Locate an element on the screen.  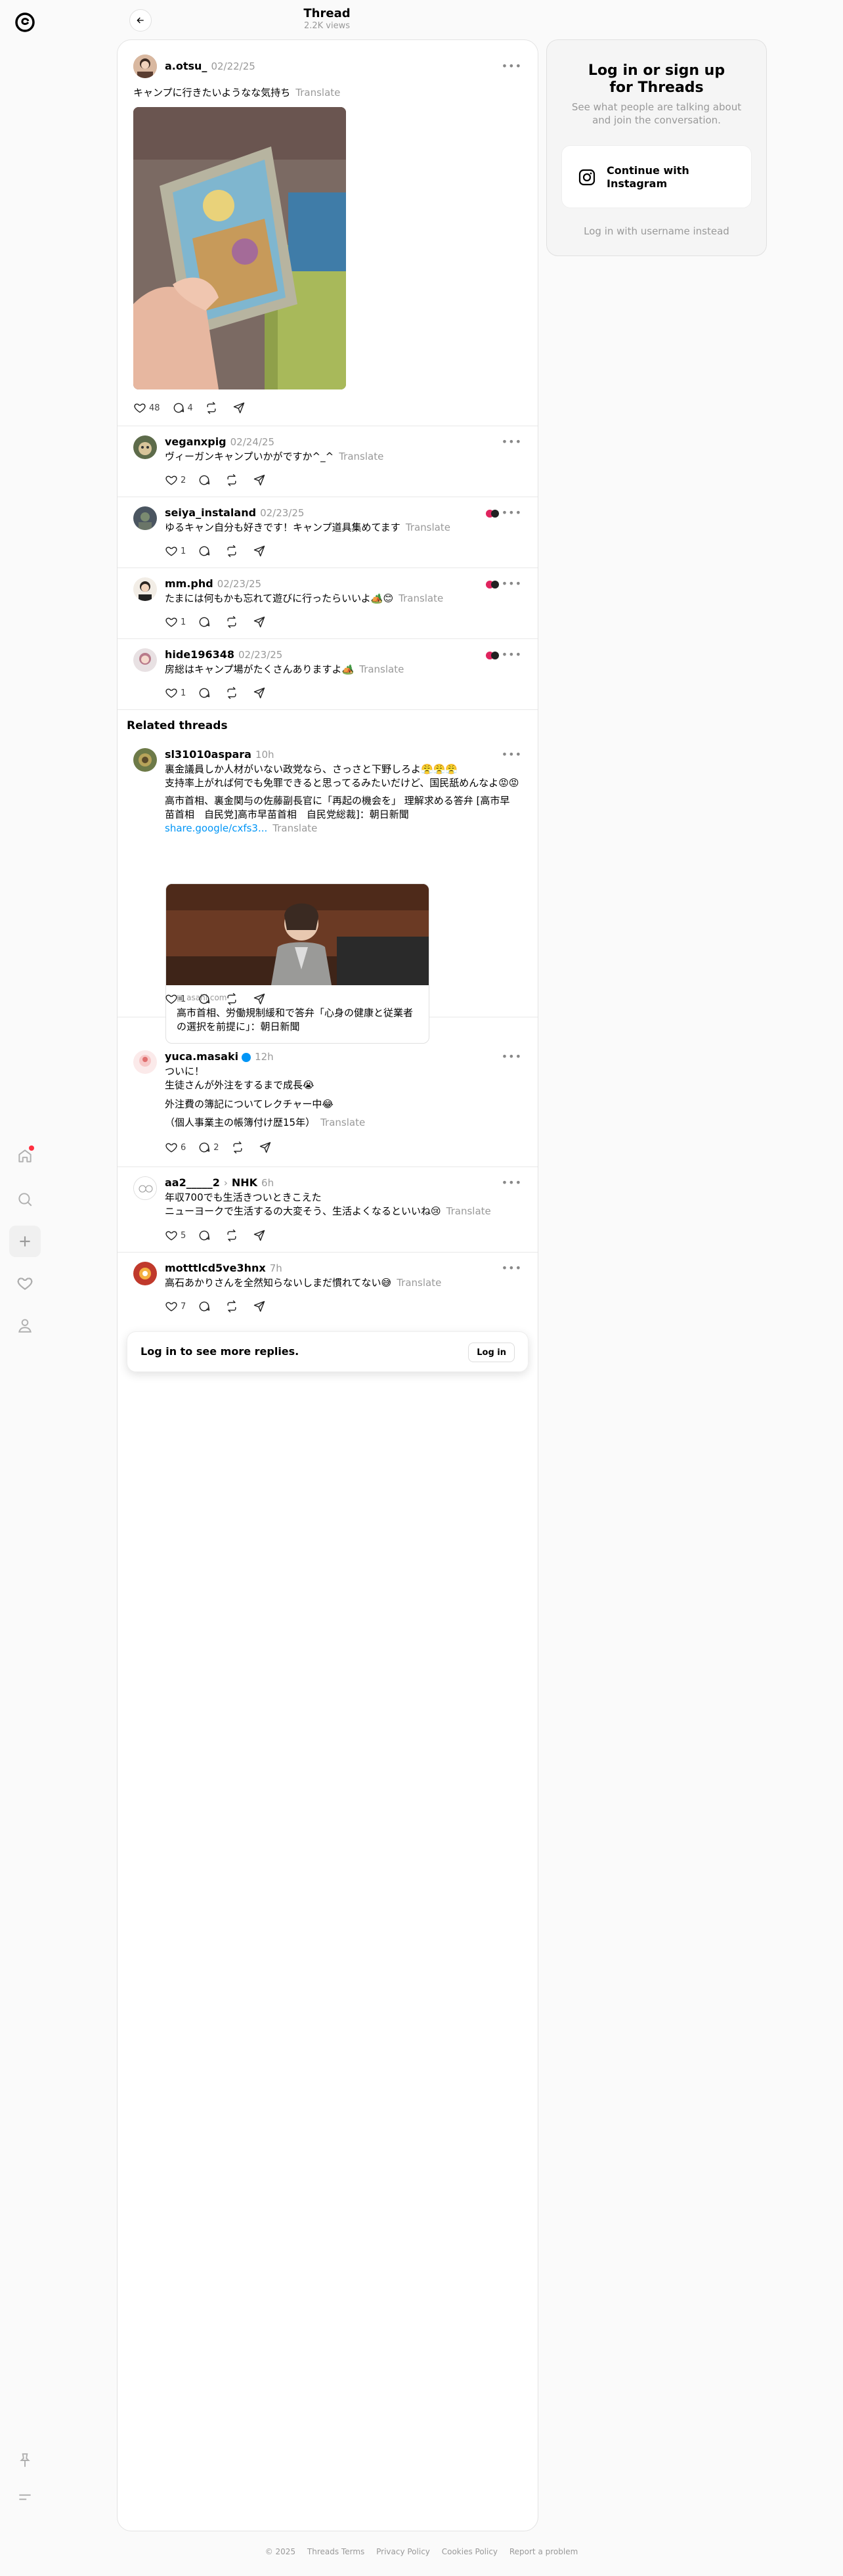
pin-icon is located at coordinates (25, 2460).